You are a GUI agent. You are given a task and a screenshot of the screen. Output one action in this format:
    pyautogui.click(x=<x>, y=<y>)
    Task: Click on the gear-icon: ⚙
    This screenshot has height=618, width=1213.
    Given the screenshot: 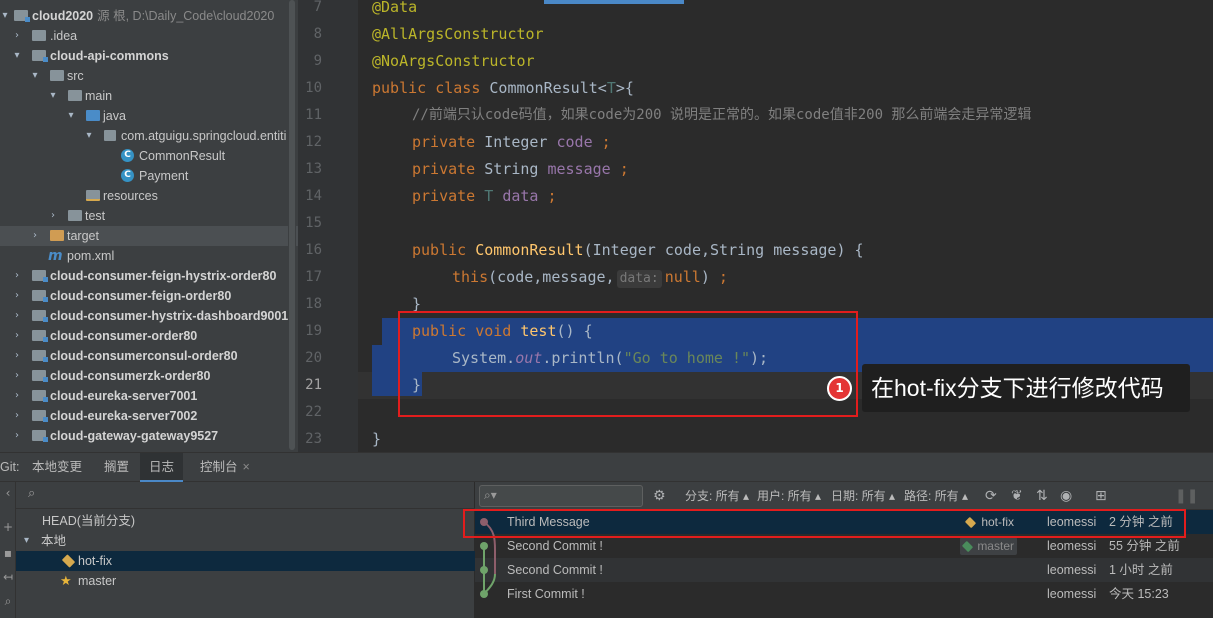 What is the action you would take?
    pyautogui.click(x=659, y=496)
    